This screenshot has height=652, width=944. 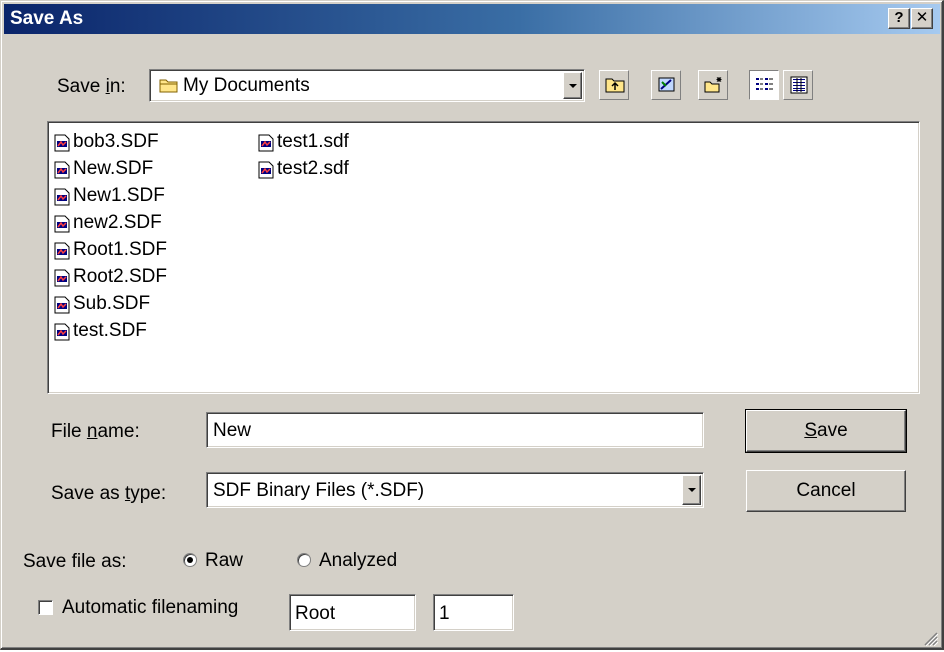 What do you see at coordinates (91, 86) in the screenshot?
I see `save-in-label: Save in:` at bounding box center [91, 86].